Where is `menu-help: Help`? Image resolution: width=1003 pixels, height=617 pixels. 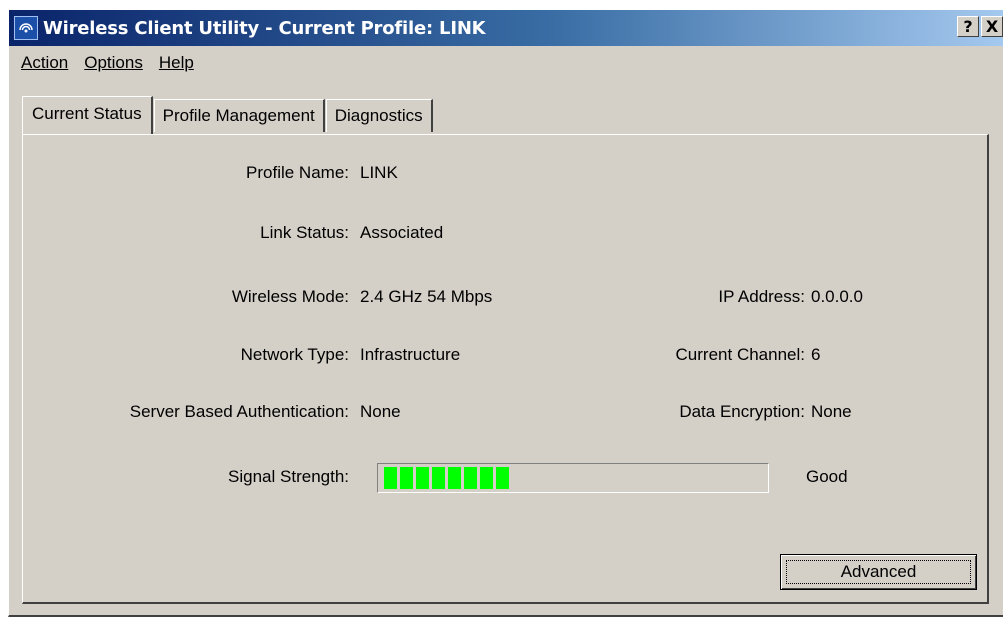 menu-help: Help is located at coordinates (176, 63).